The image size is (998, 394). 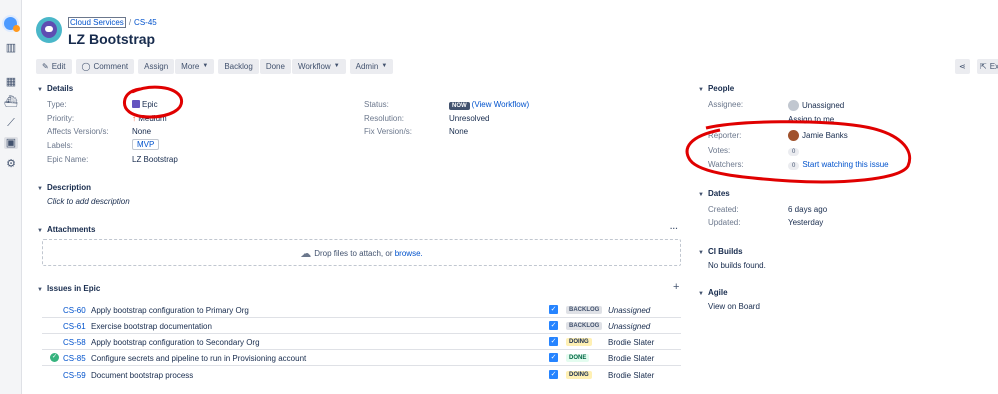 What do you see at coordinates (97, 22) in the screenshot?
I see `breadcrumb-project-link: Cloud Services` at bounding box center [97, 22].